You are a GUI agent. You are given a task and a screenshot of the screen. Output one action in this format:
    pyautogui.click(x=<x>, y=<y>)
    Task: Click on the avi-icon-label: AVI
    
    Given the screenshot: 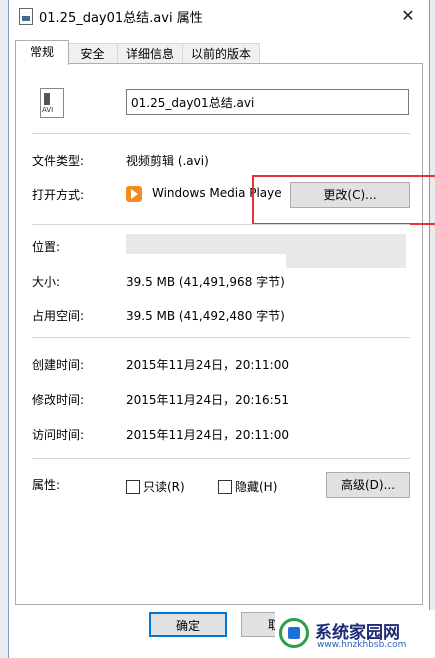 What is the action you would take?
    pyautogui.click(x=48, y=110)
    